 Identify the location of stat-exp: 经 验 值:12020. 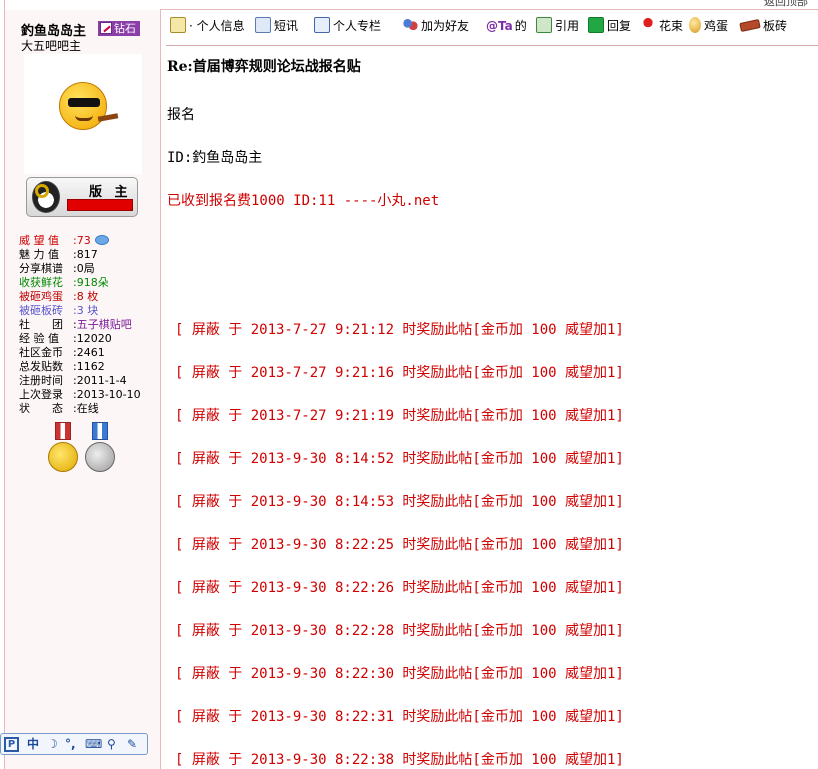
(65, 338).